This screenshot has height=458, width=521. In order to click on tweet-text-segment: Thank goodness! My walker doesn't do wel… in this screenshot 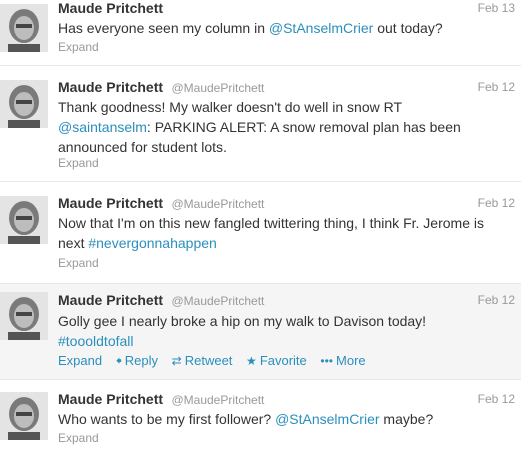, I will do `click(230, 107)`.